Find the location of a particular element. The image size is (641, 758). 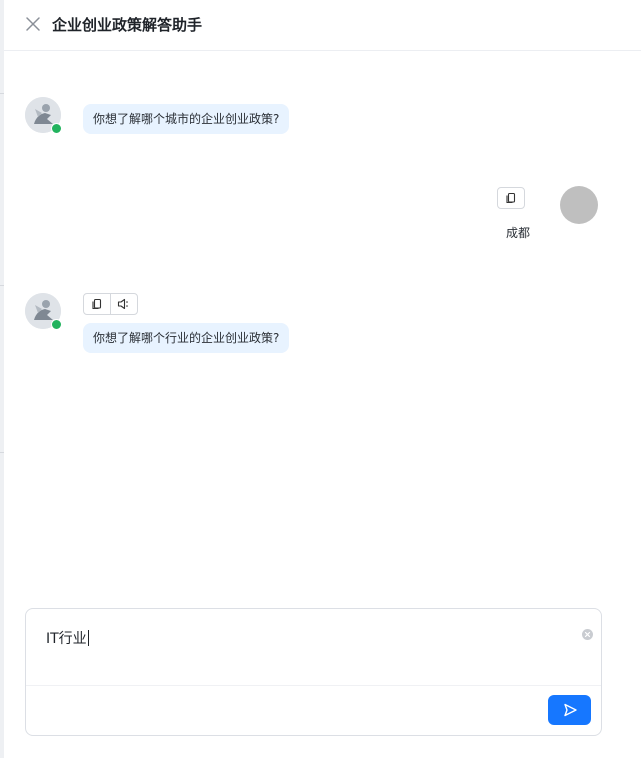

message-input: IT行业 is located at coordinates (67, 638).